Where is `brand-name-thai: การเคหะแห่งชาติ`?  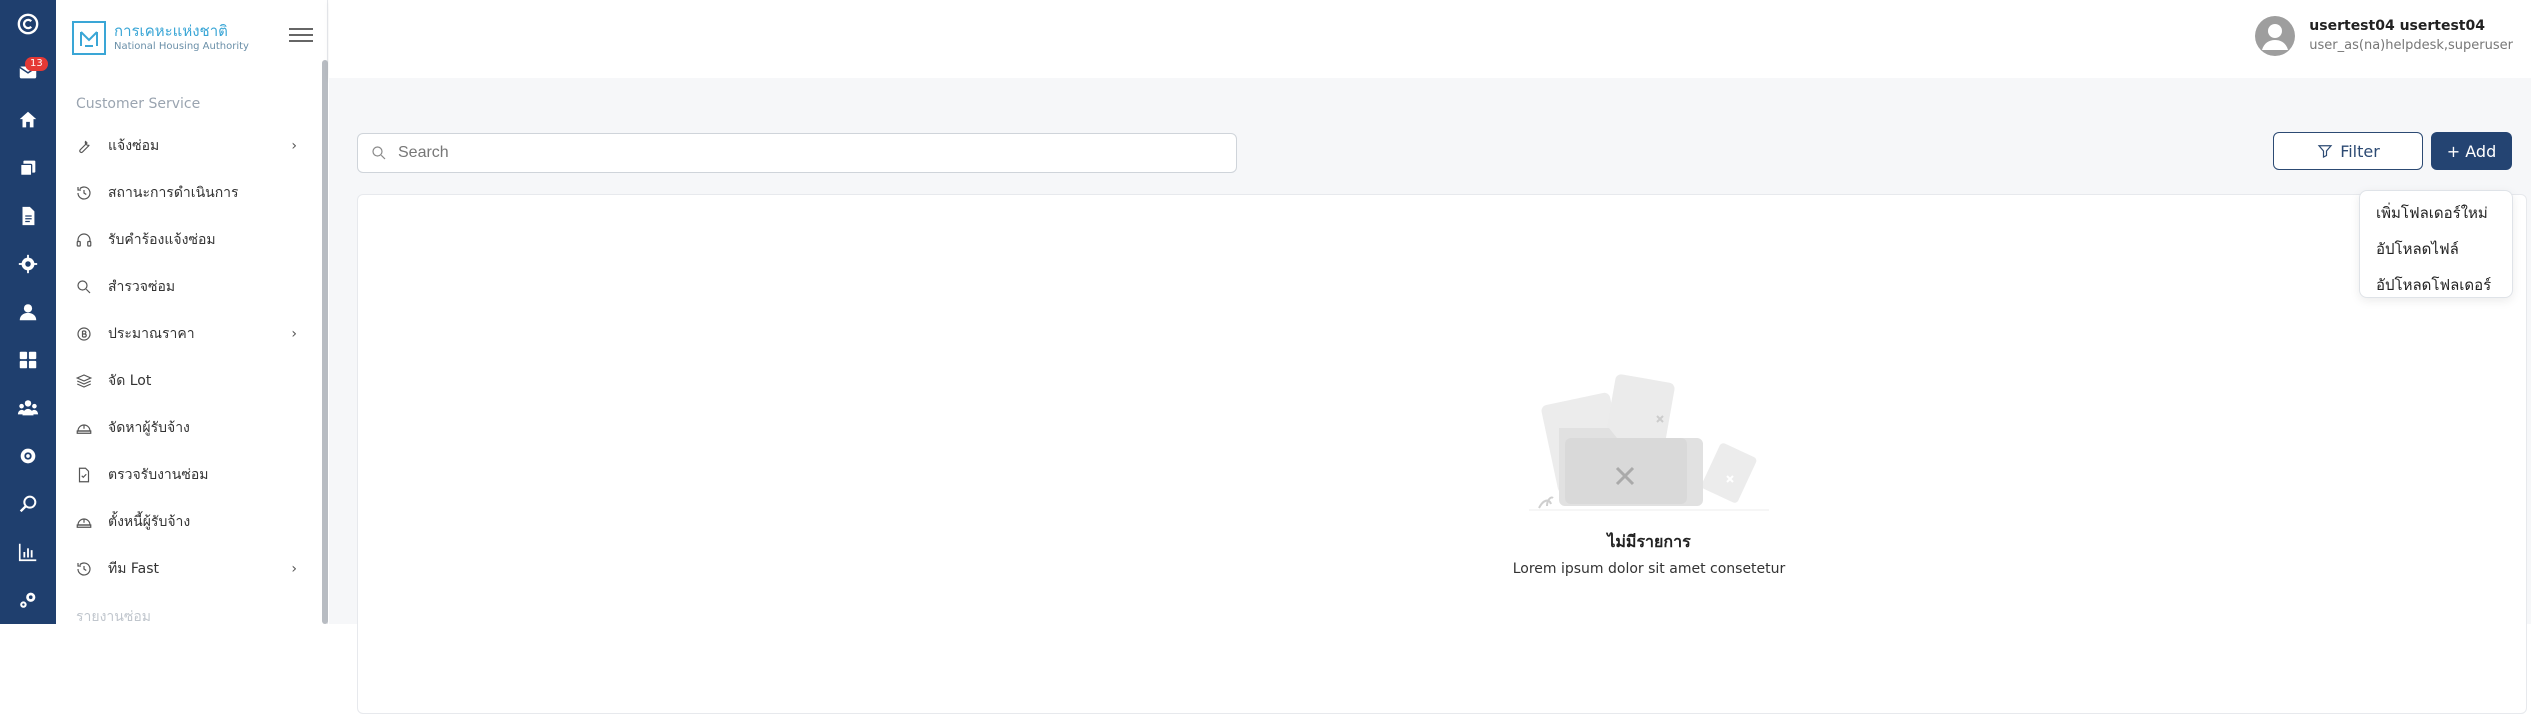 brand-name-thai: การเคหะแห่งชาติ is located at coordinates (181, 31).